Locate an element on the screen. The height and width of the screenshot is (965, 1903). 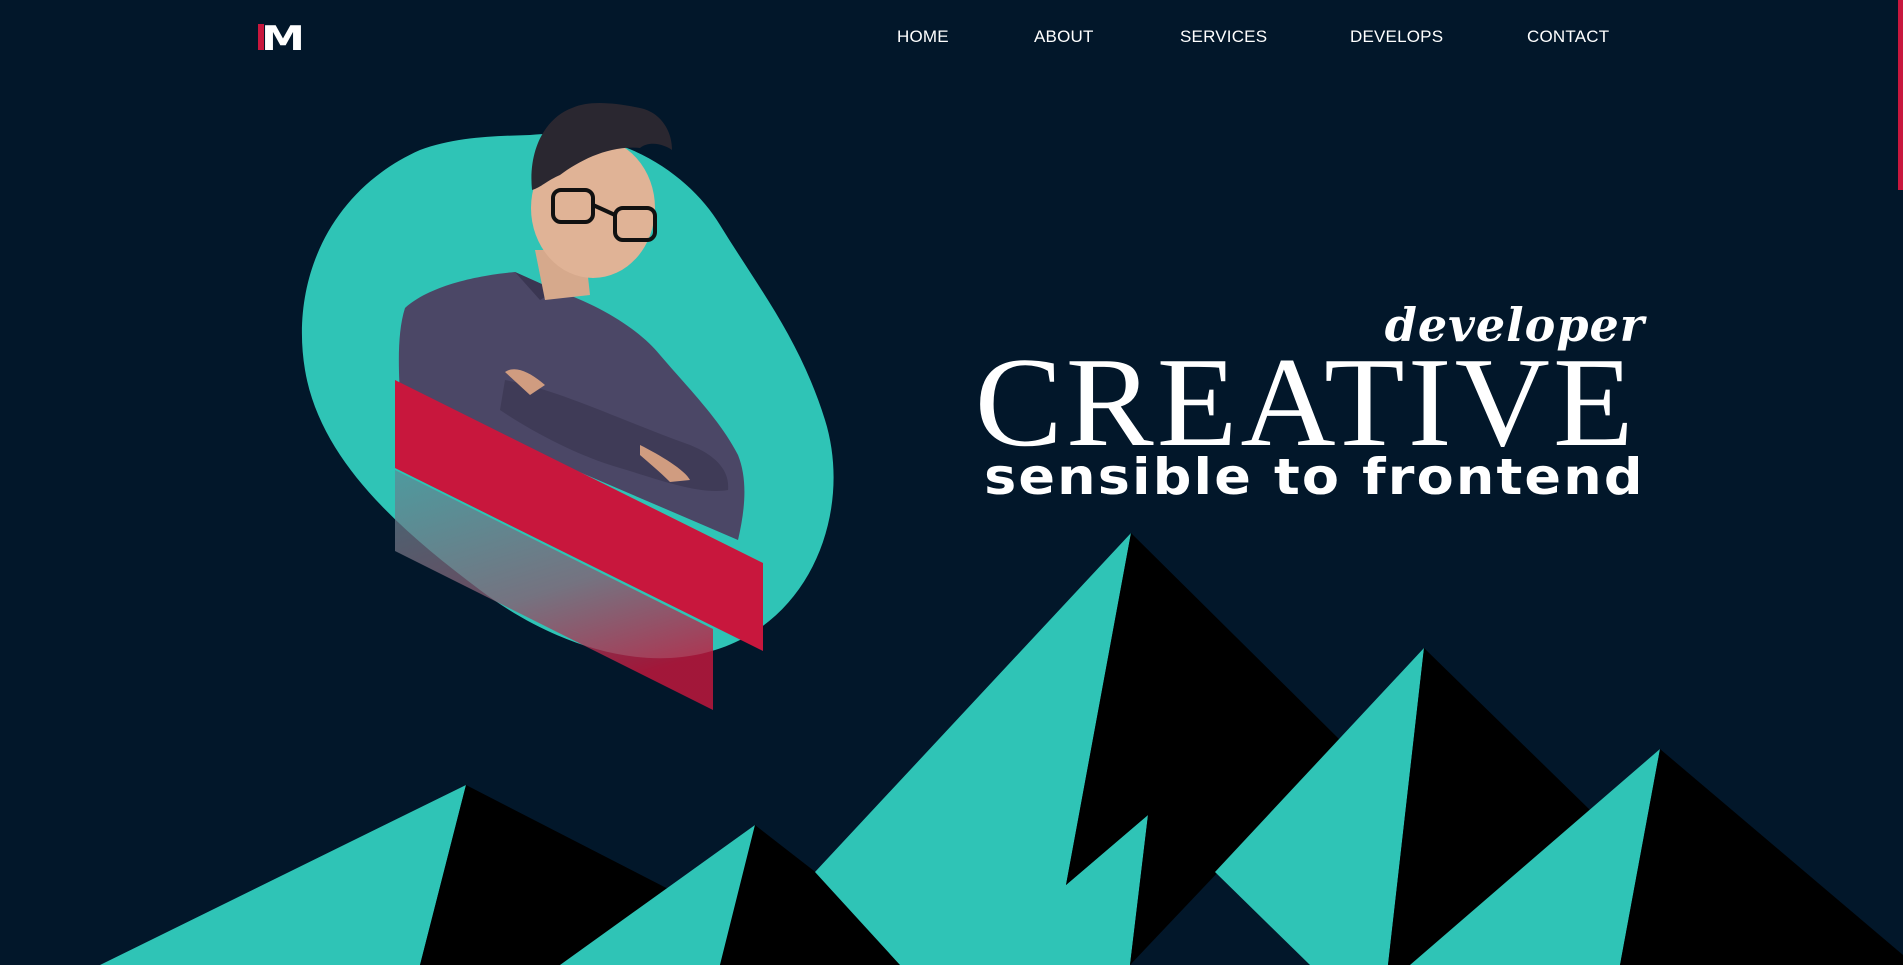
nav-services: SERVICES is located at coordinates (1223, 37).